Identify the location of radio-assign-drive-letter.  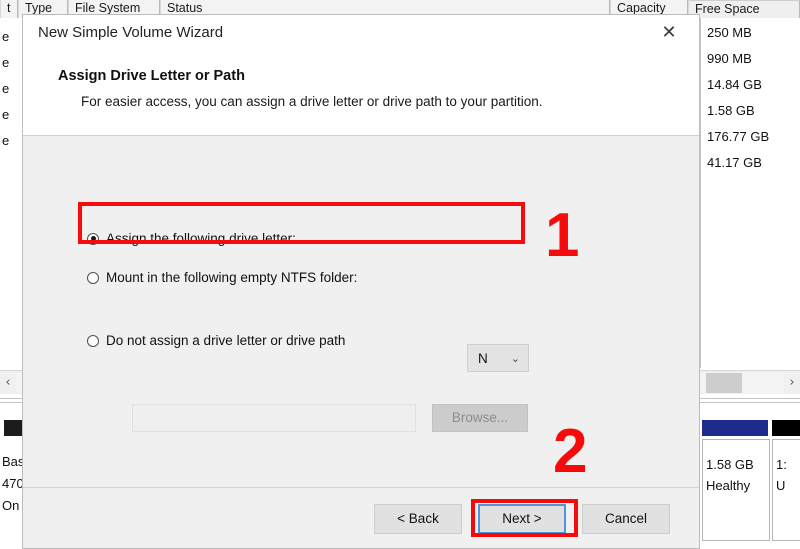
(93, 238).